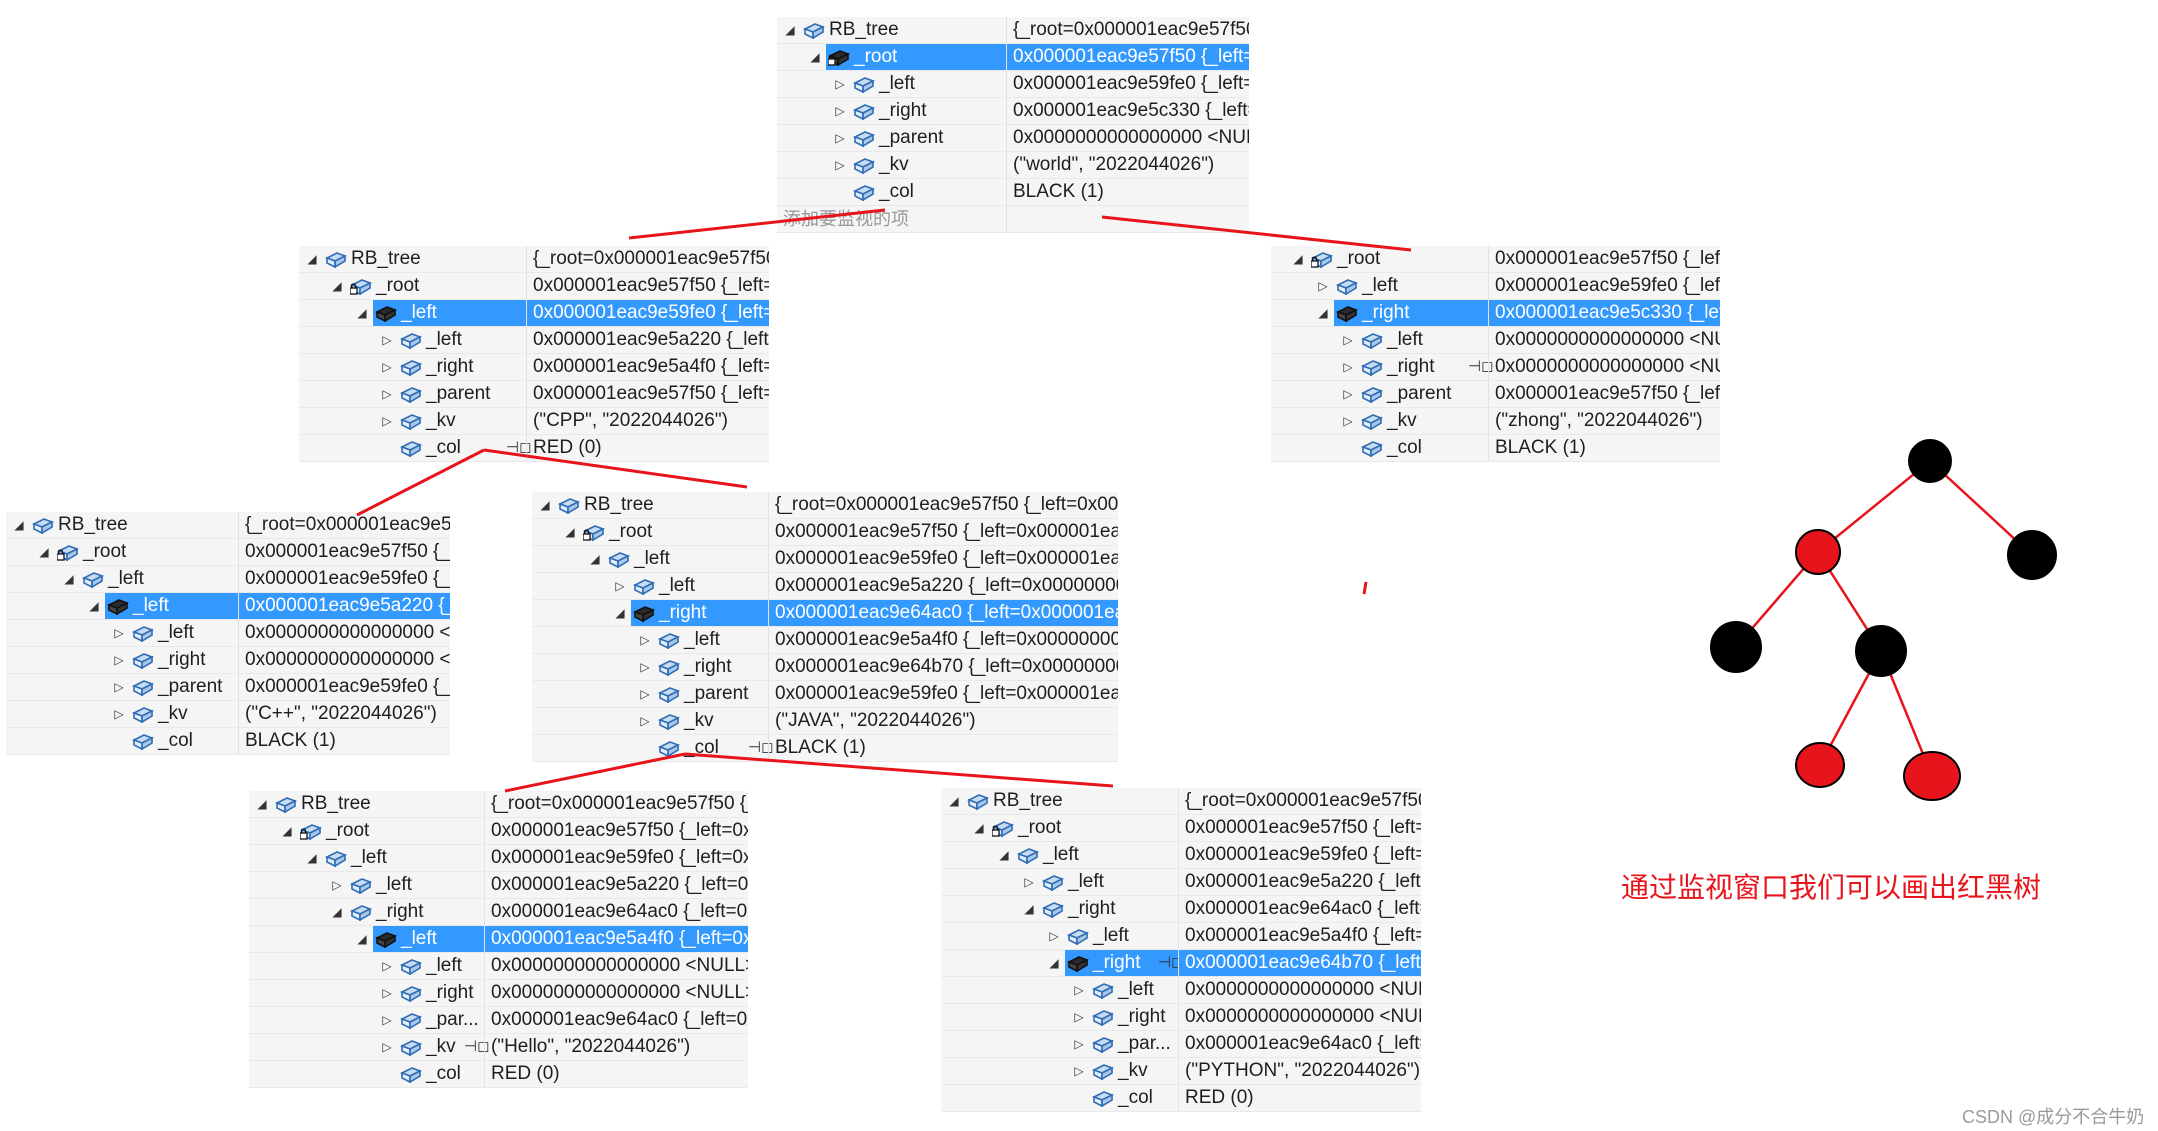 This screenshot has height=1131, width=2158. Describe the element at coordinates (899, 770) in the screenshot. I see `connector-java-to-python` at that location.